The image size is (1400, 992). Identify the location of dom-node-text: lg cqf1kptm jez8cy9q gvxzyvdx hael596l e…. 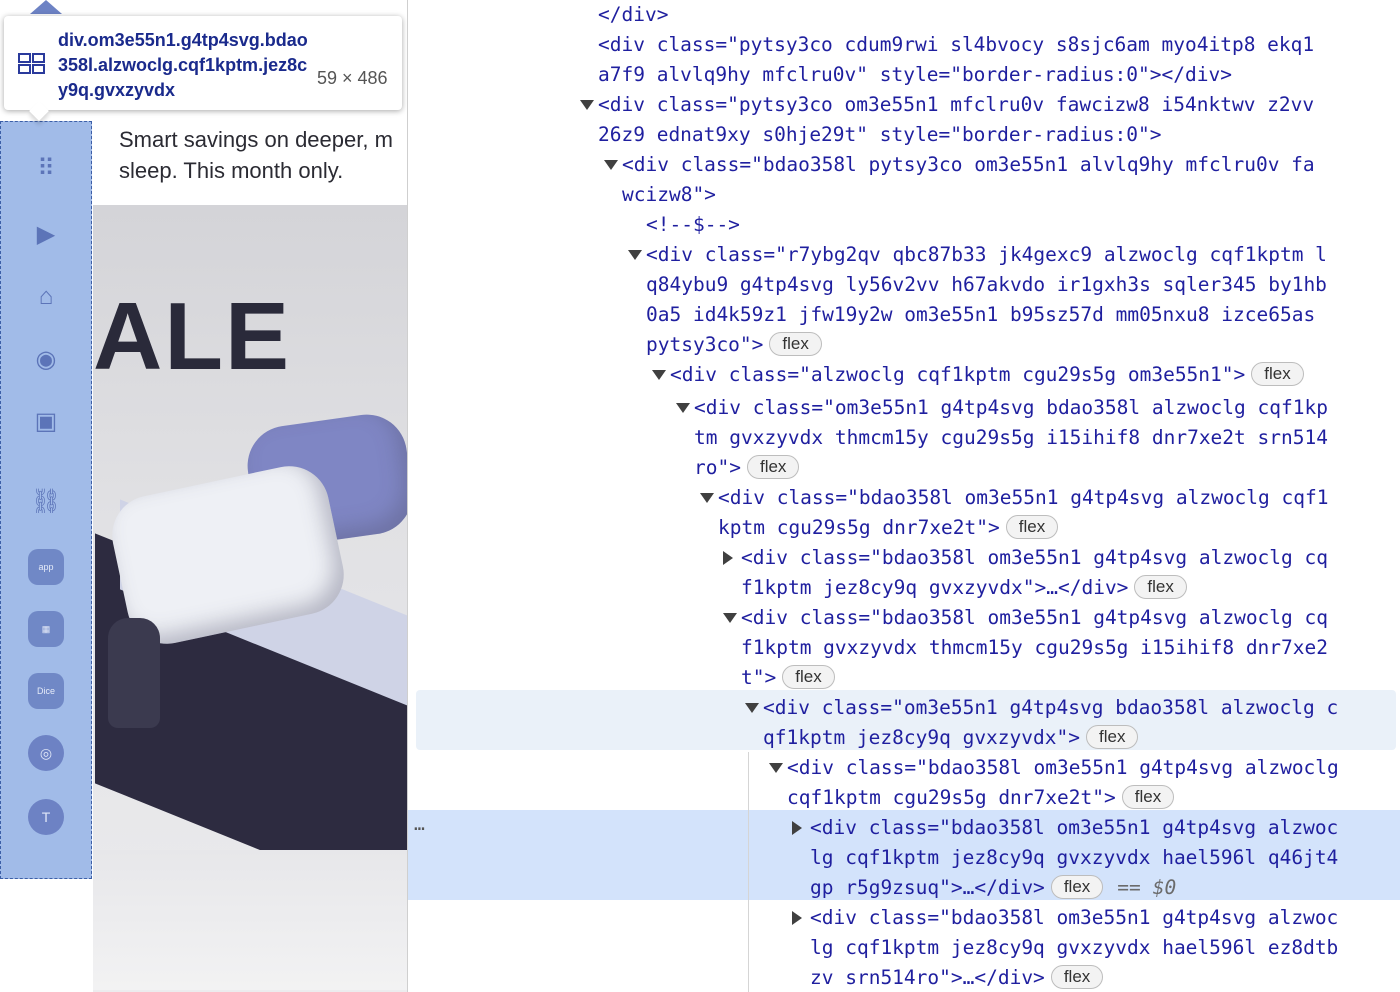
(1074, 947).